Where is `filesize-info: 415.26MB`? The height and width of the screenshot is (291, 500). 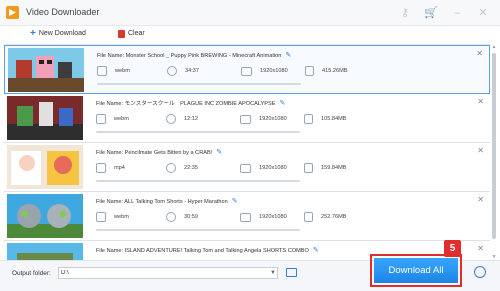
filesize-info: 415.26MB is located at coordinates (326, 71).